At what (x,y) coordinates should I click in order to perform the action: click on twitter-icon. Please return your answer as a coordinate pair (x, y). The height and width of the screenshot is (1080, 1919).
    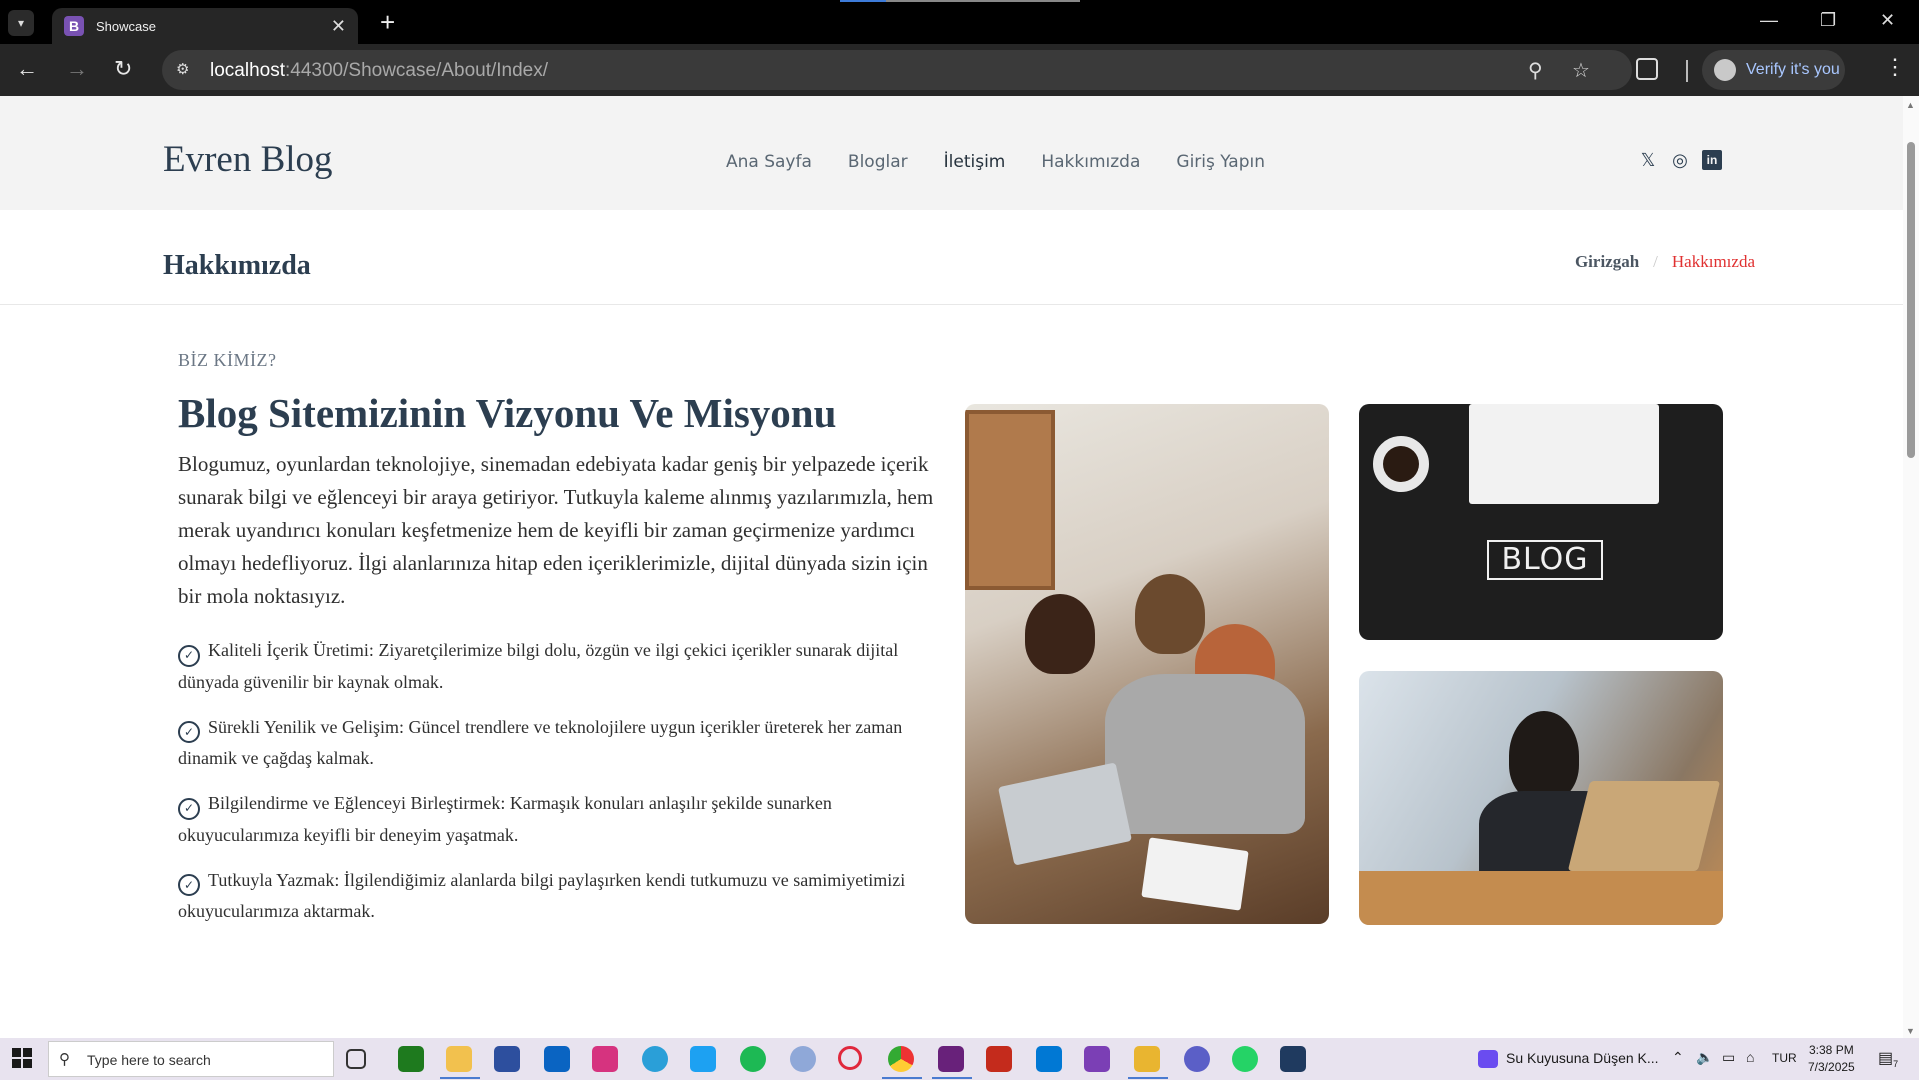
    Looking at the image, I should click on (703, 1059).